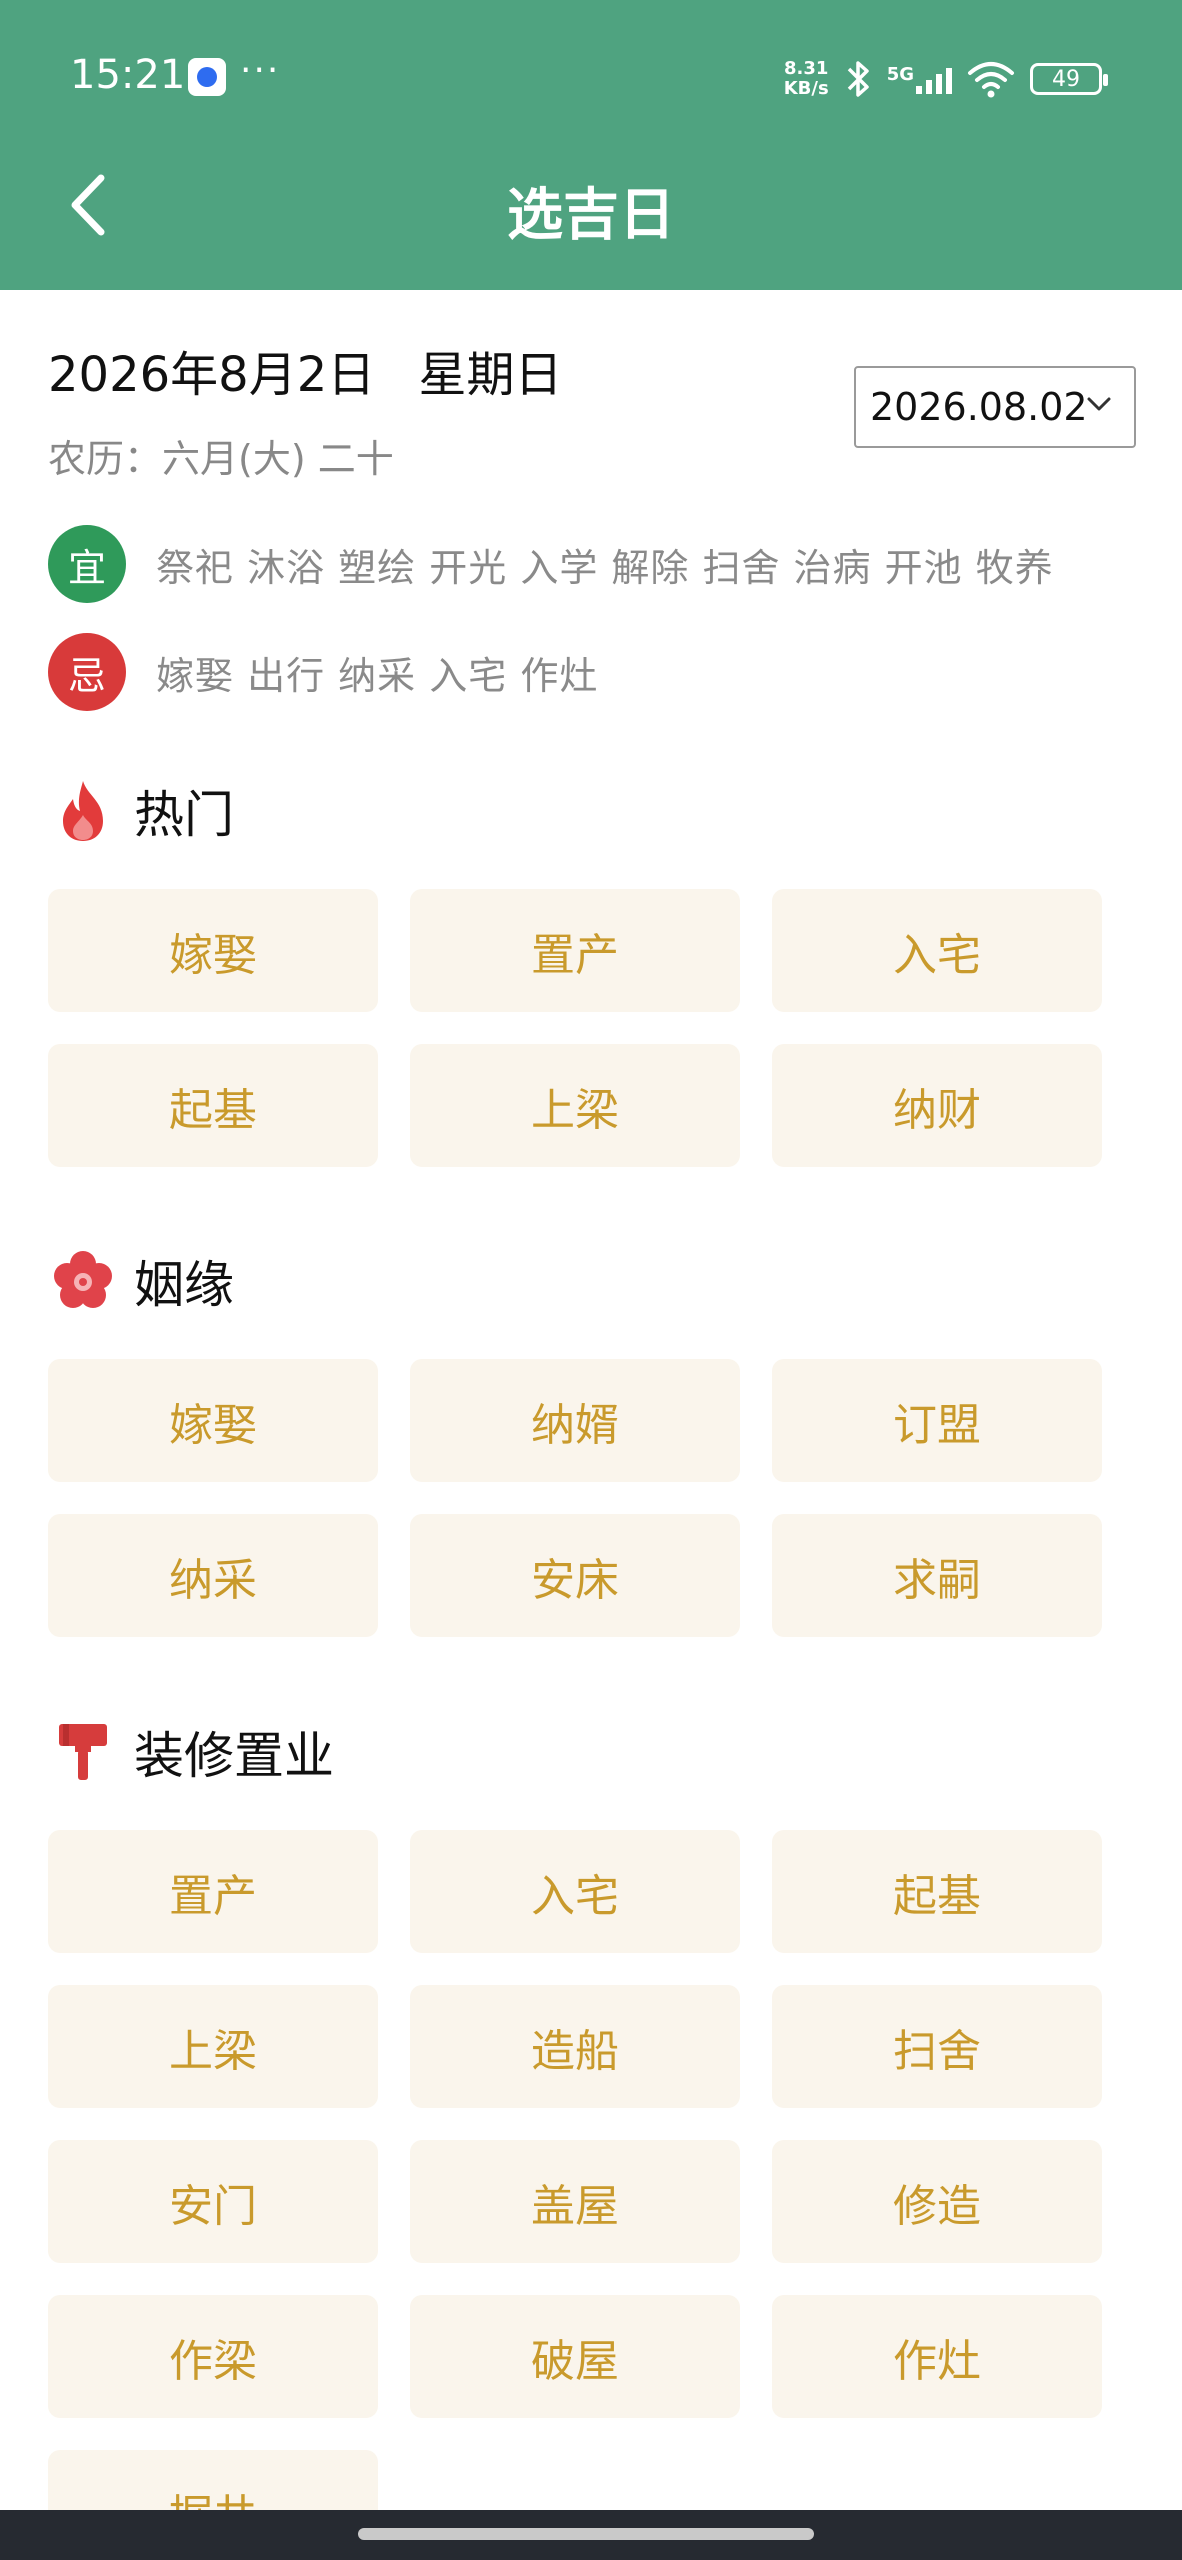 This screenshot has width=1182, height=2560. I want to click on tile-renovation-5: 造船, so click(575, 2046).